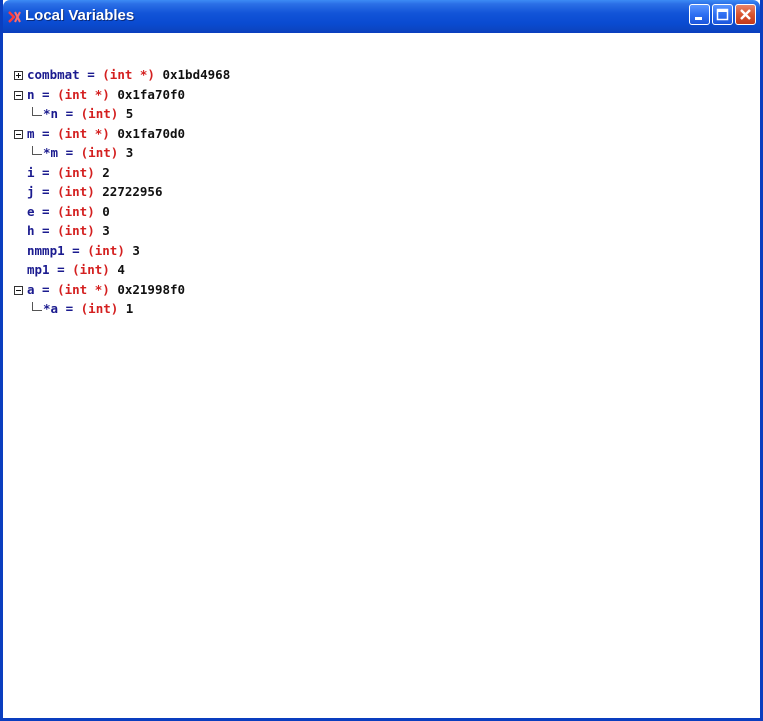  I want to click on variable-name: *a, so click(51, 308).